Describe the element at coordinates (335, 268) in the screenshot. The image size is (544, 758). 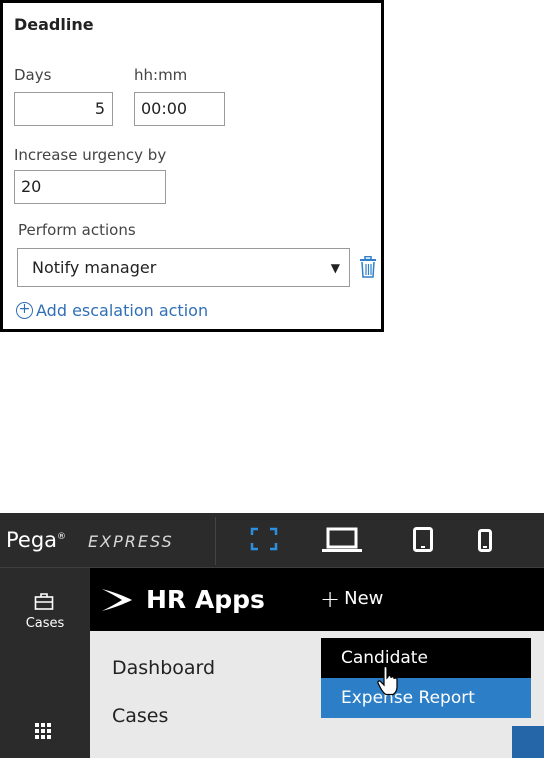
I see `caret-down-icon: ▼` at that location.